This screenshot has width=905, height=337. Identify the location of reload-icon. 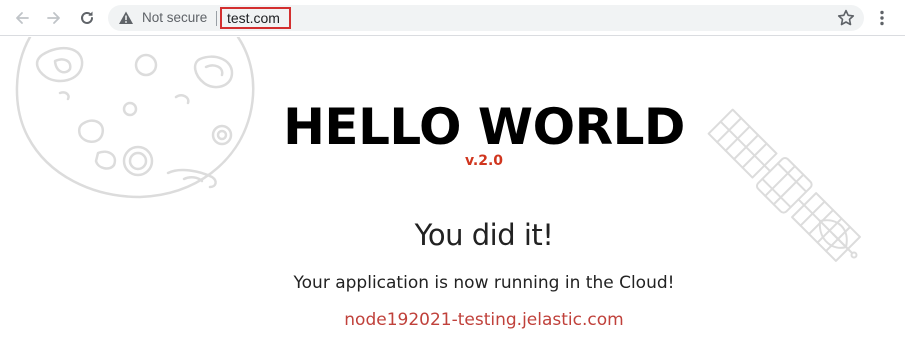
(87, 17).